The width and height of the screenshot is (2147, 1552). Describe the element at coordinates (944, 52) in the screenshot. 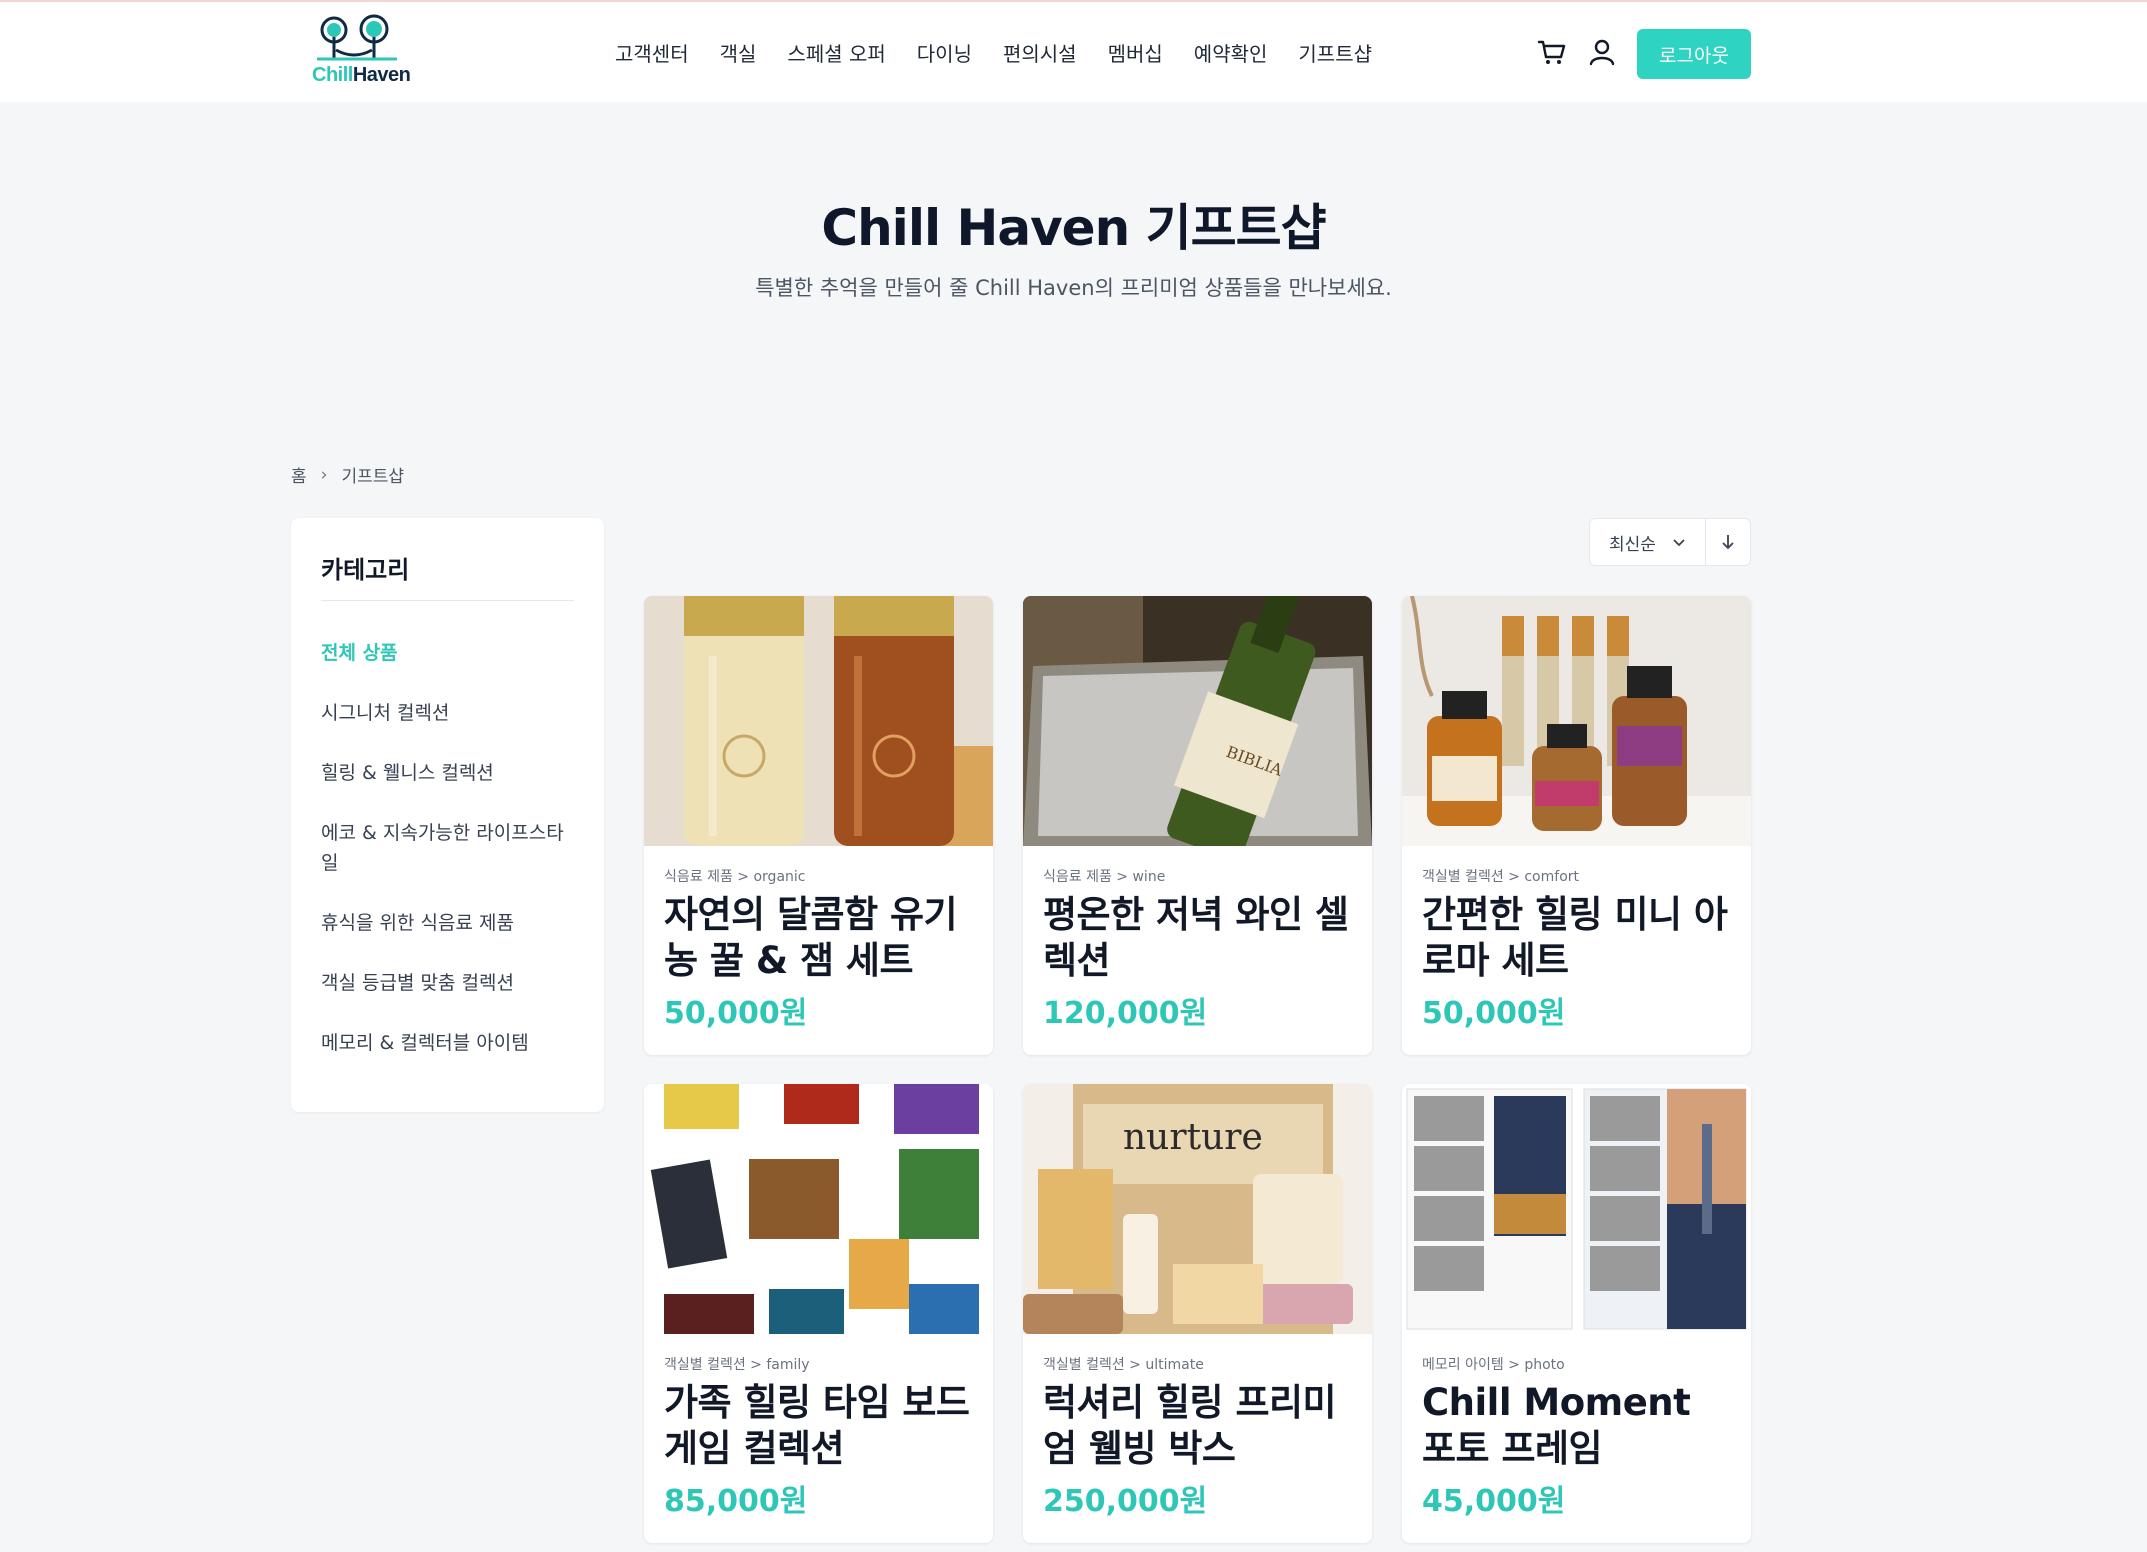

I see `nav-item-dining: 다이닝` at that location.